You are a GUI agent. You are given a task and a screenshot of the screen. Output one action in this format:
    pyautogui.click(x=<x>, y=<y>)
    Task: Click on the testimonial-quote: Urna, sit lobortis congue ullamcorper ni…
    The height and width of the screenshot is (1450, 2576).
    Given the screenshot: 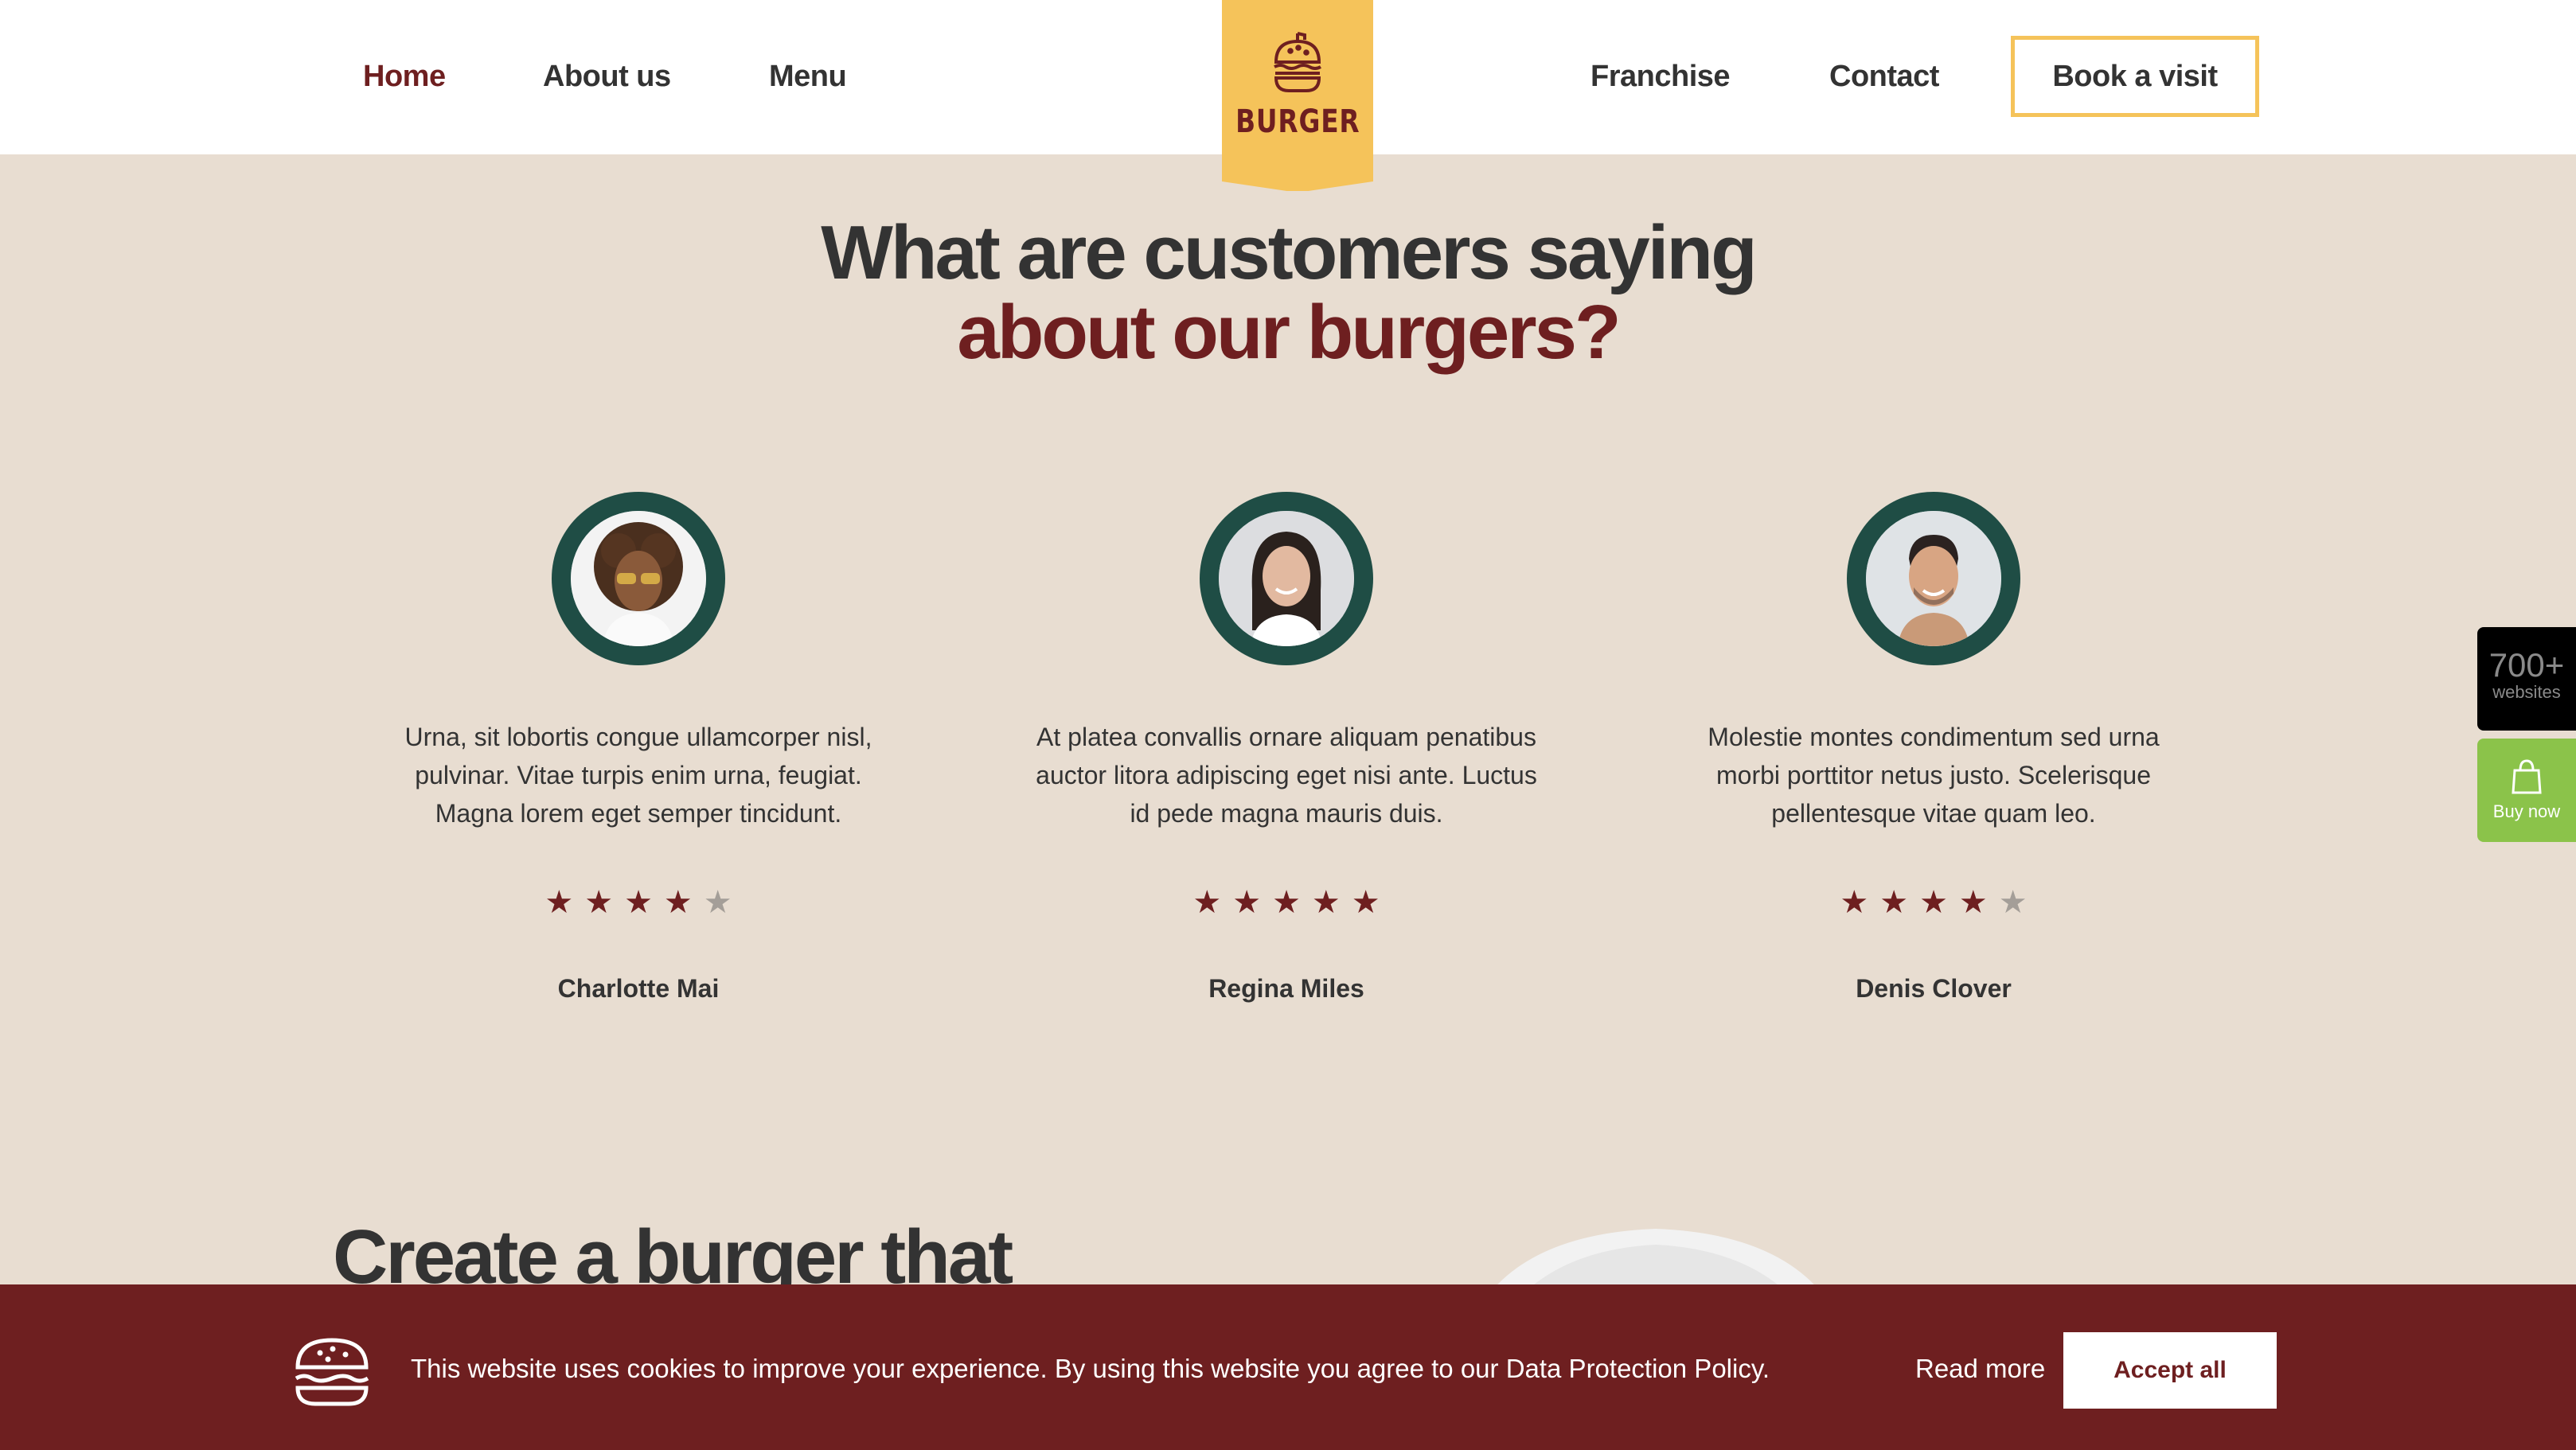 What is the action you would take?
    pyautogui.click(x=638, y=775)
    